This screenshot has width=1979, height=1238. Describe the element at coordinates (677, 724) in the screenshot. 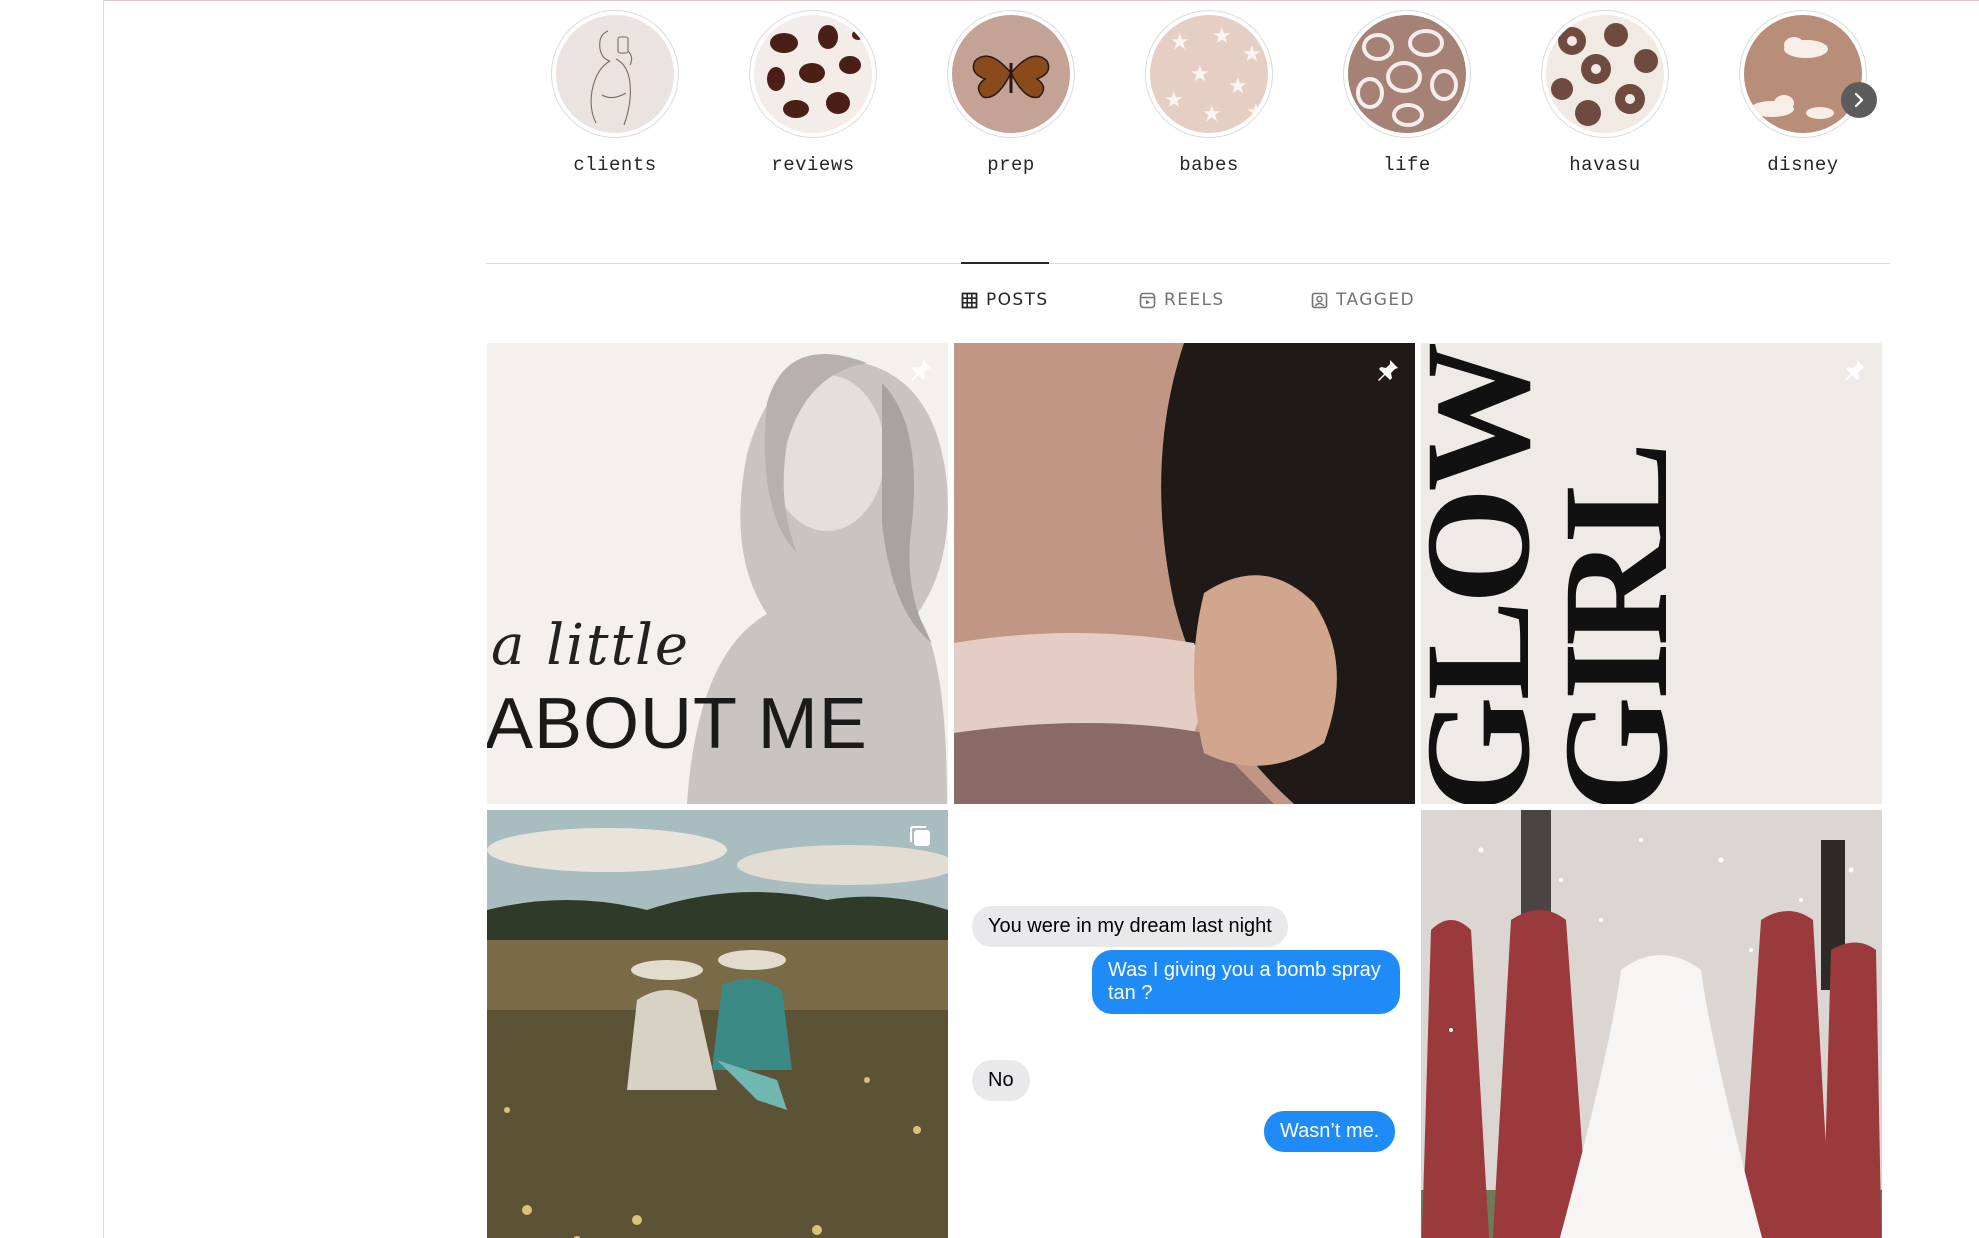

I see `post-title-text: ABOUT ME` at that location.